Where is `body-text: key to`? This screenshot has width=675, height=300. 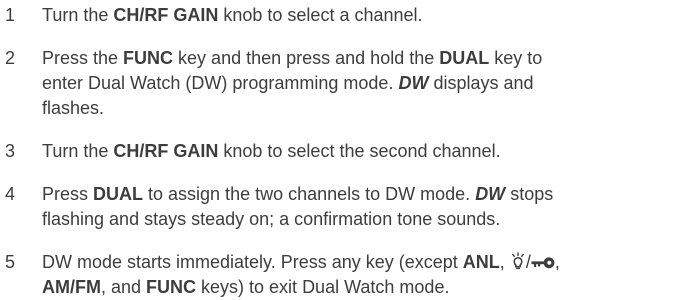 body-text: key to is located at coordinates (516, 58).